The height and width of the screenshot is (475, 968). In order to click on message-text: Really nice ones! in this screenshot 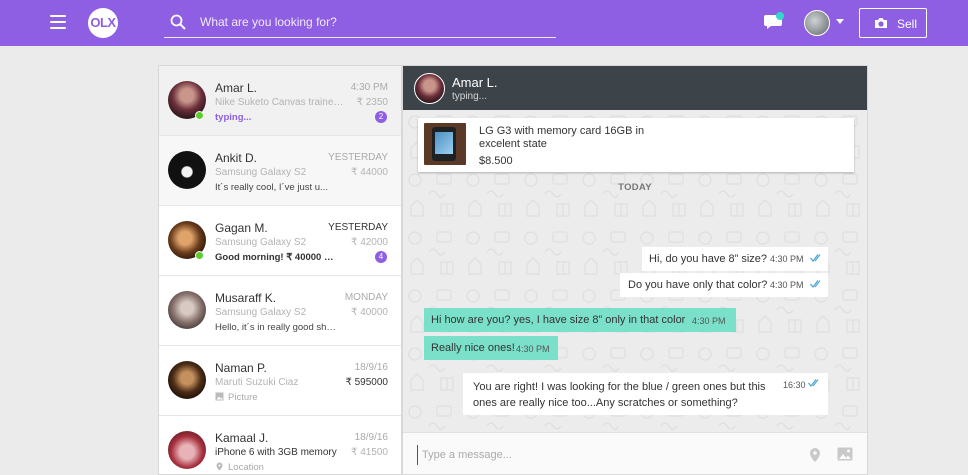, I will do `click(473, 348)`.